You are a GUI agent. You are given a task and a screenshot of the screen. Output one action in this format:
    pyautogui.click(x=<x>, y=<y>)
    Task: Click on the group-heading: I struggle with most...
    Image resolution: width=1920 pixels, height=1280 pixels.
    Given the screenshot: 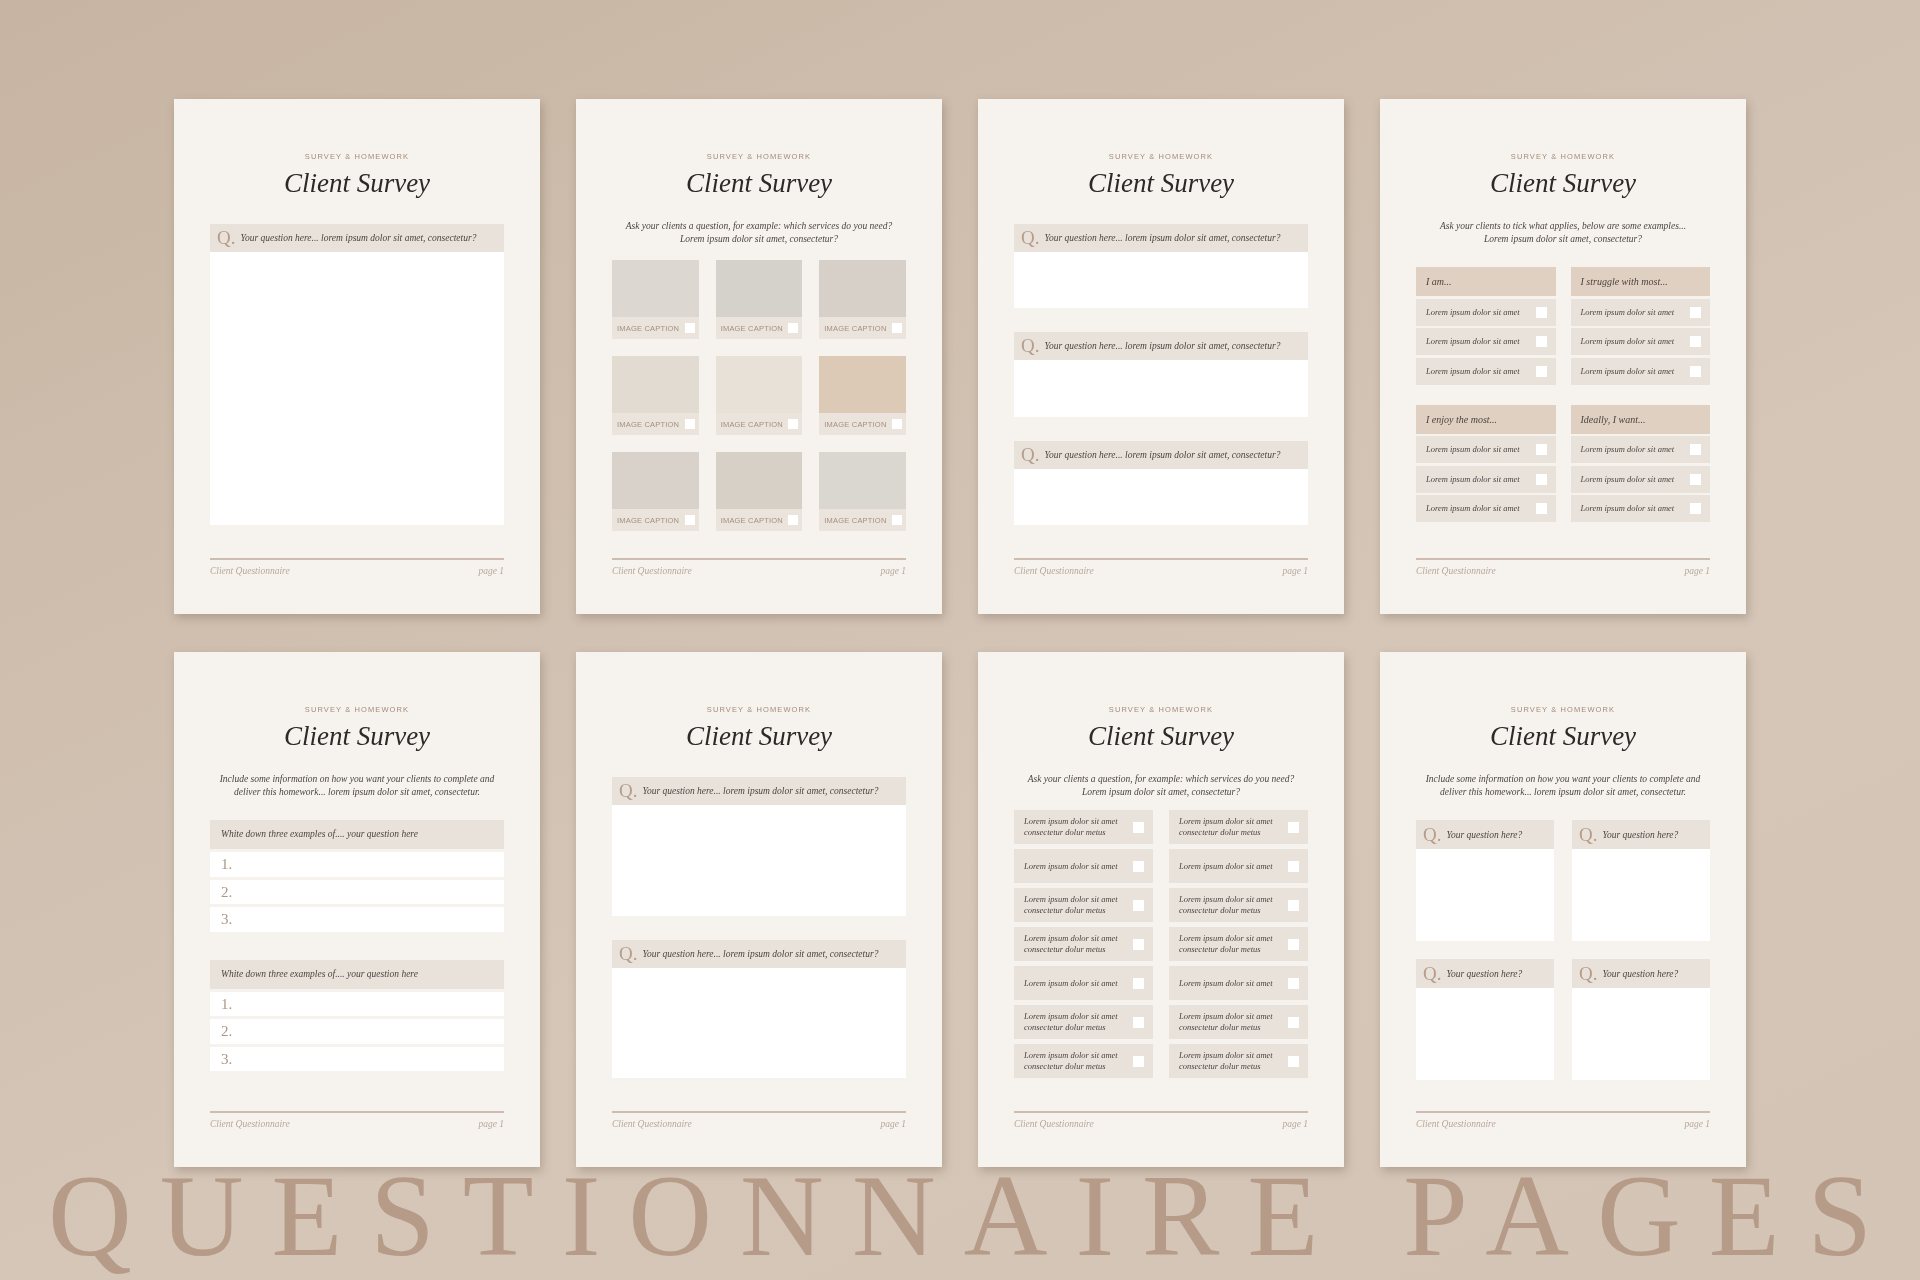 What is the action you would take?
    pyautogui.click(x=1640, y=281)
    